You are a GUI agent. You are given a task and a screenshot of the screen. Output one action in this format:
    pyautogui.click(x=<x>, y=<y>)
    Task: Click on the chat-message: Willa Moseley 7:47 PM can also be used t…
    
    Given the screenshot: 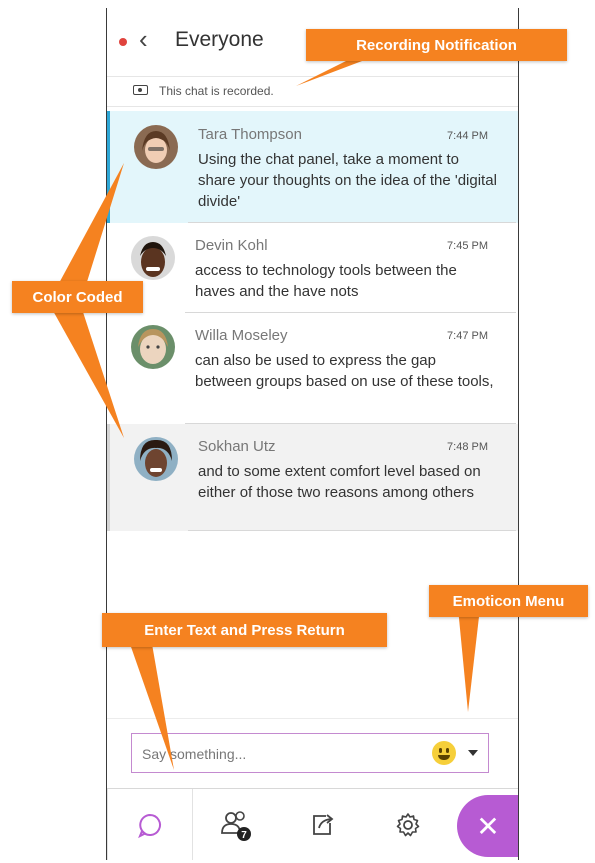 What is the action you would take?
    pyautogui.click(x=312, y=368)
    